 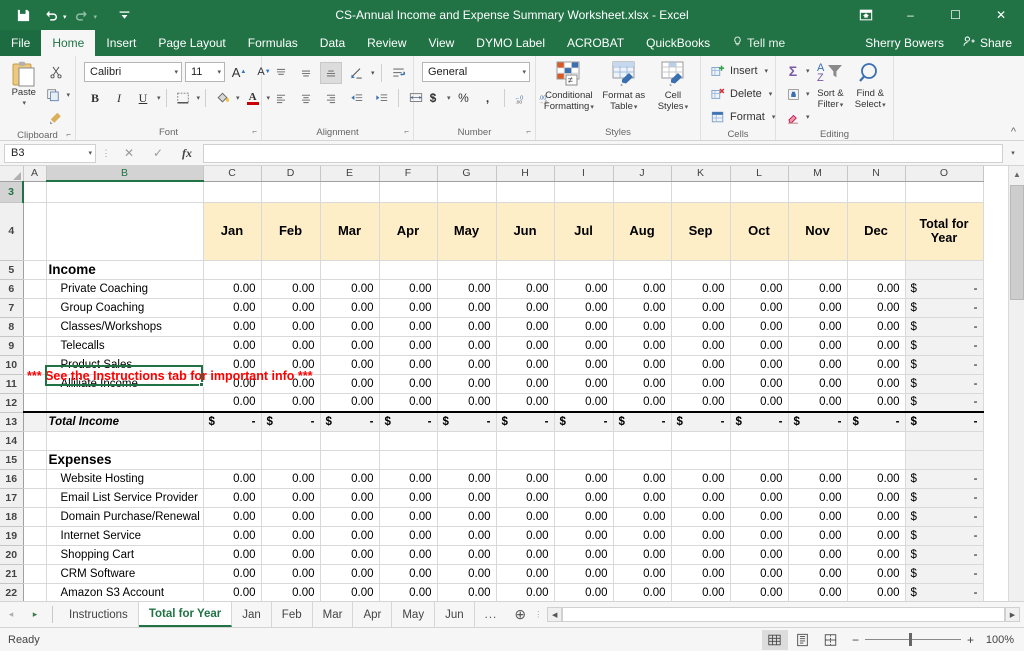 I want to click on delete-dropdown-icon: ▾, so click(x=771, y=94).